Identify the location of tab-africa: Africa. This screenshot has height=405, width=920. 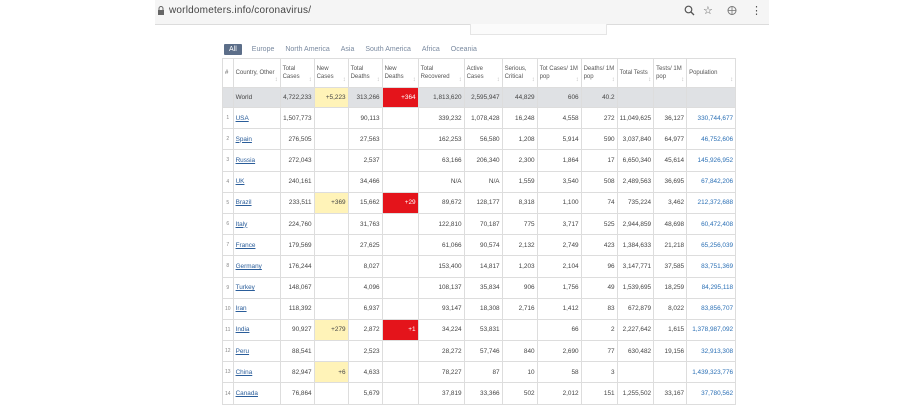
(431, 49).